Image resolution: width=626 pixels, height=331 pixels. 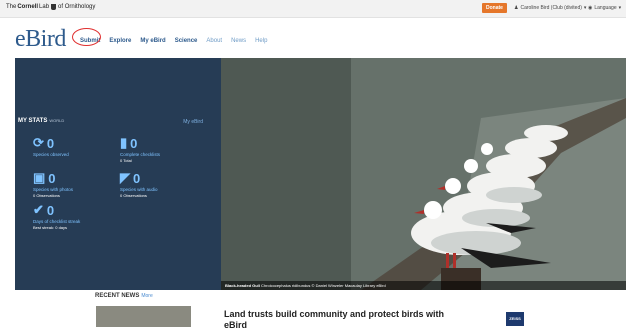 I want to click on zeiss-logo: ZEISS, so click(x=515, y=319).